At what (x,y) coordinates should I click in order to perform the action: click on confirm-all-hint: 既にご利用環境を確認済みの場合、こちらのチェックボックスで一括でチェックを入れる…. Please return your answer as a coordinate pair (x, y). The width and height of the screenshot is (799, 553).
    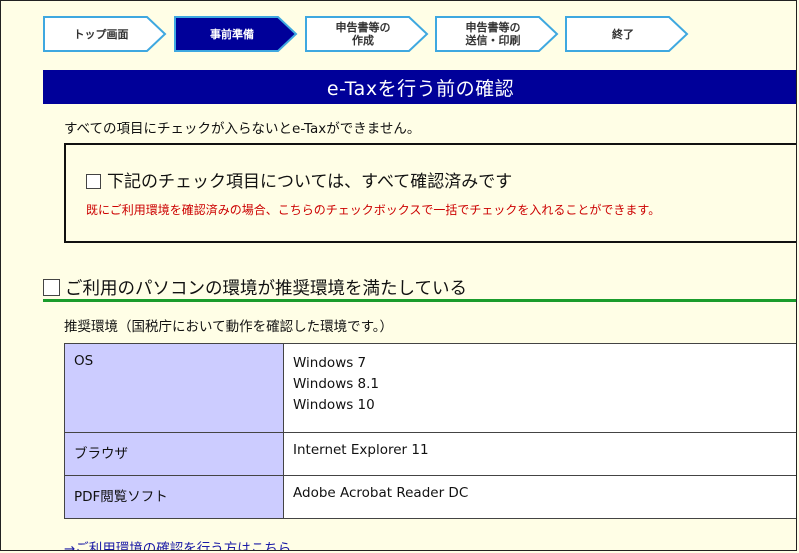
    Looking at the image, I should click on (373, 210).